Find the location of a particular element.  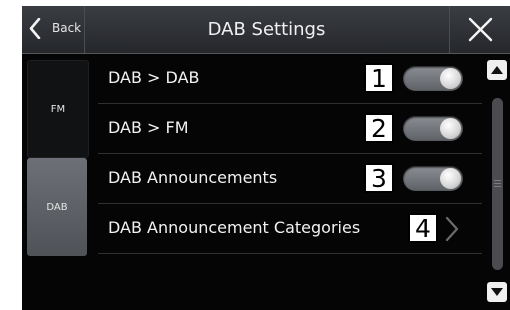

dab-announcements-toggle is located at coordinates (433, 178).